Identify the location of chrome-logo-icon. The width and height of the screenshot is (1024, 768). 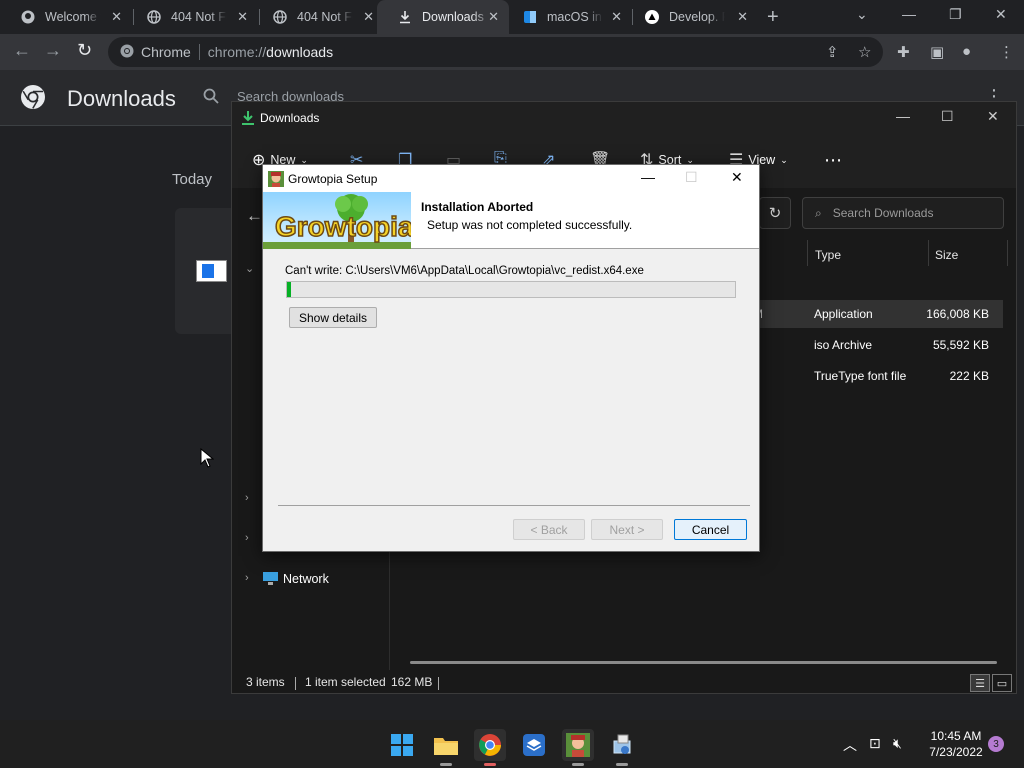
(33, 97).